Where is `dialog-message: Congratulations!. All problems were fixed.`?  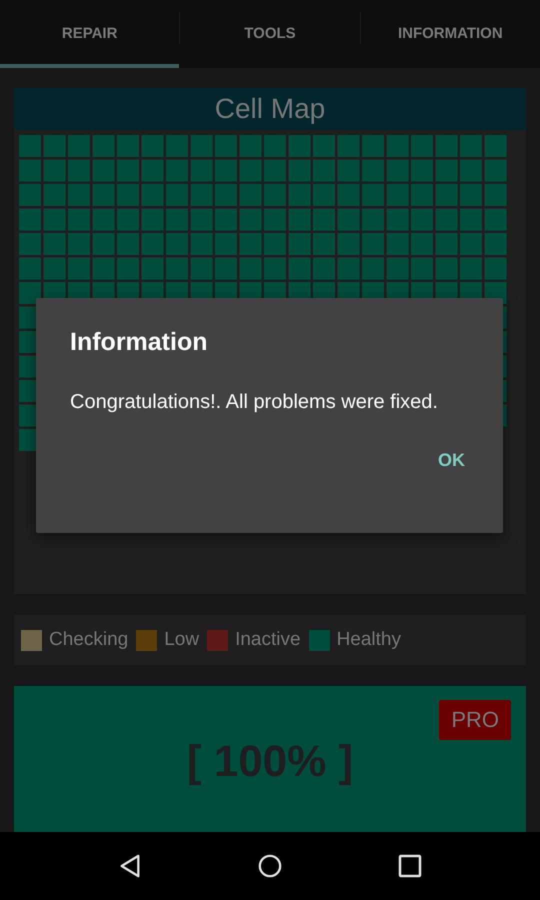
dialog-message: Congratulations!. All problems were fixed. is located at coordinates (254, 402).